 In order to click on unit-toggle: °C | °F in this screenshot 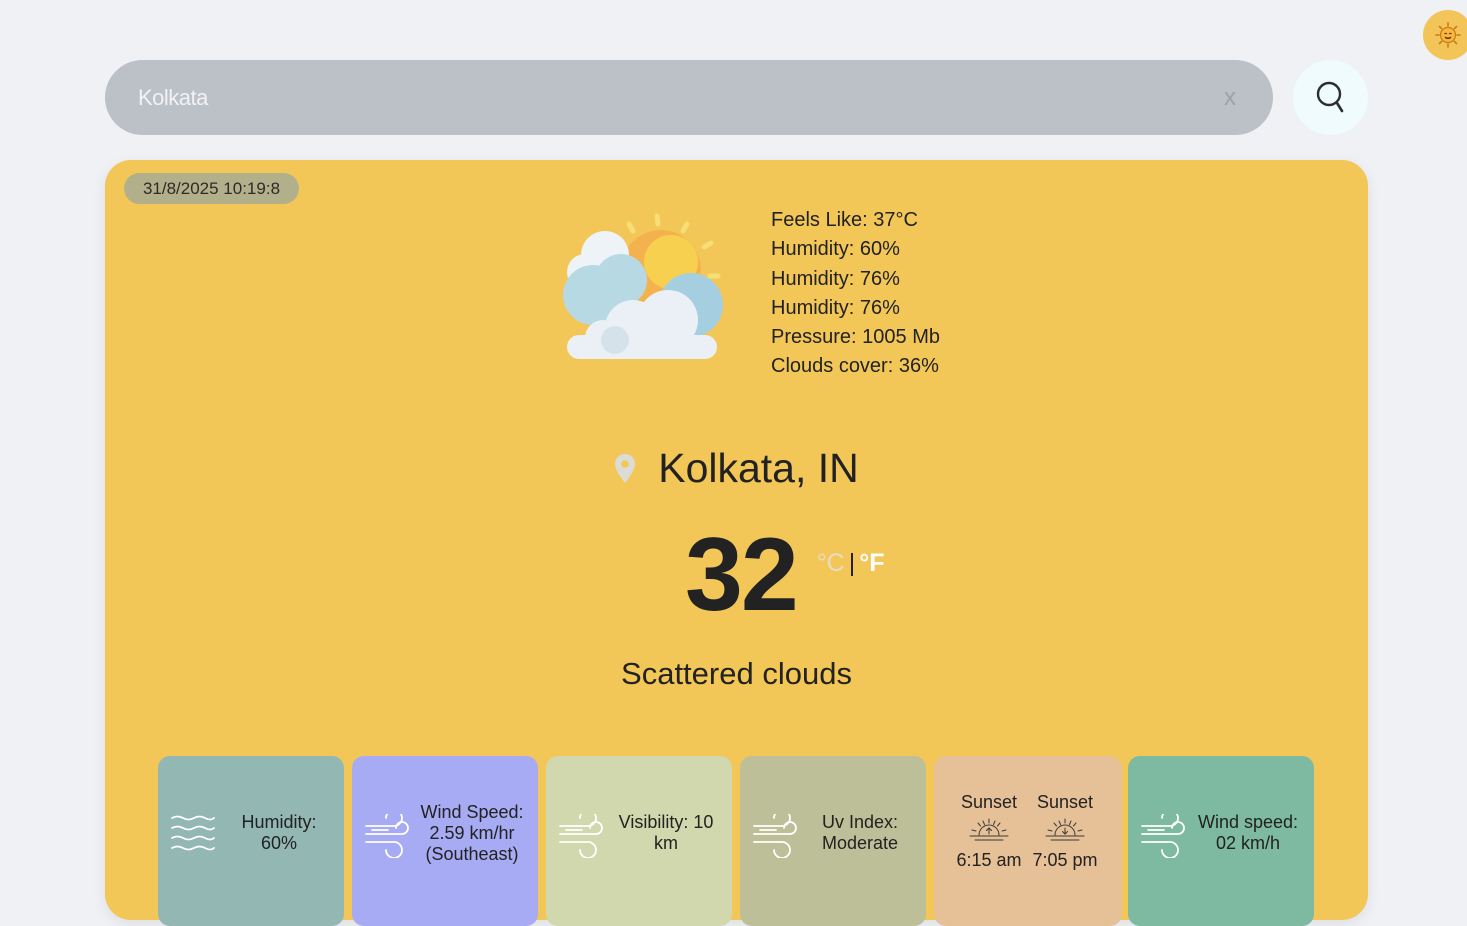, I will do `click(851, 563)`.